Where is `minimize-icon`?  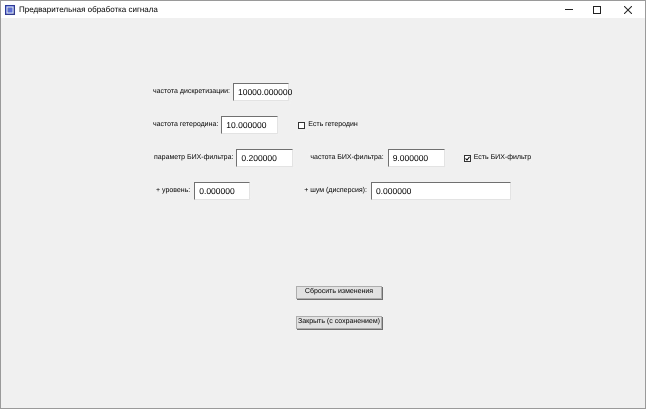 minimize-icon is located at coordinates (569, 9).